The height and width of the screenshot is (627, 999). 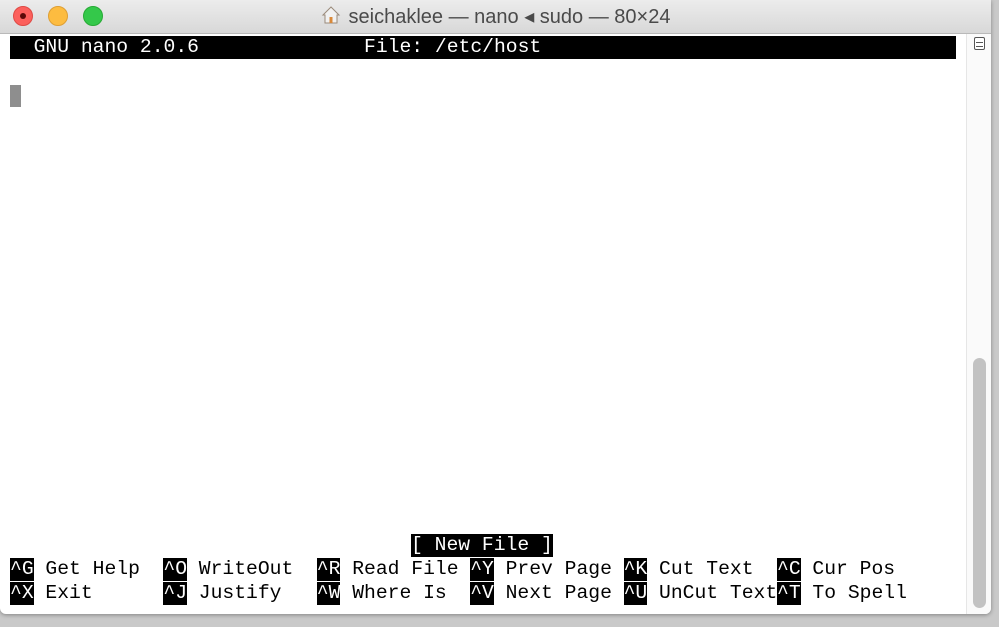 I want to click on shortcut-label: WriteOut, so click(x=246, y=569).